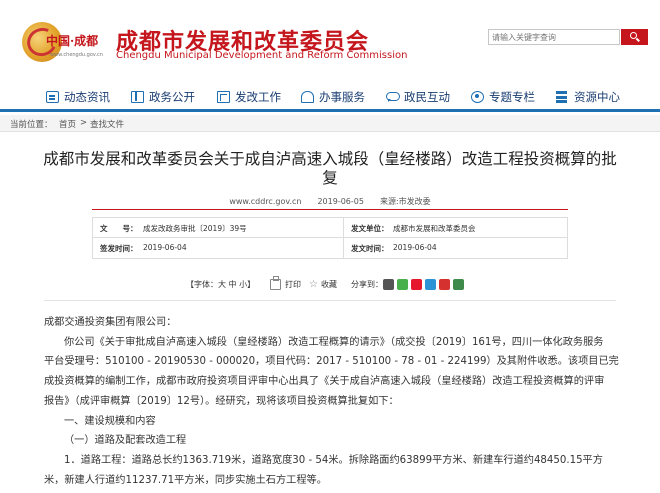  Describe the element at coordinates (330, 228) in the screenshot. I see `info-row: 文 号： 成发改政务审批〔2019〕39号 发文单位： 成都市发展和改革委员会` at that location.